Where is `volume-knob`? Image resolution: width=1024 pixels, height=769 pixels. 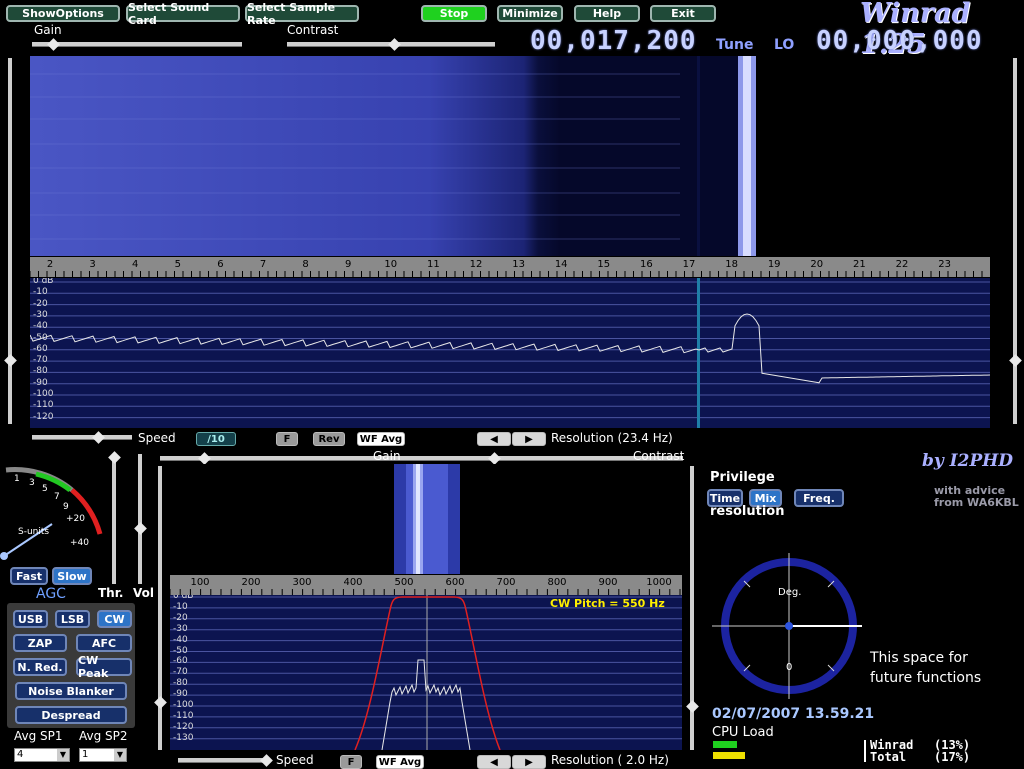 volume-knob is located at coordinates (140, 528).